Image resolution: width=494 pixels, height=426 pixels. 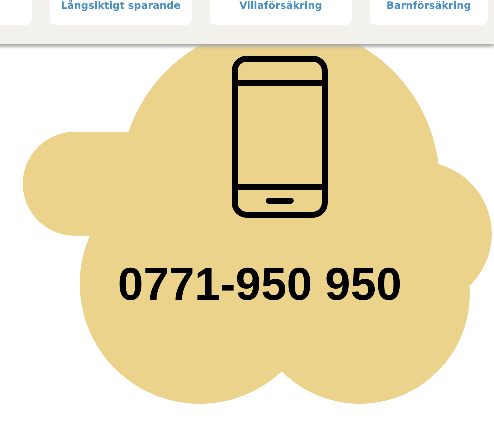 I want to click on phone-number: 0771-950 950, so click(x=260, y=284).